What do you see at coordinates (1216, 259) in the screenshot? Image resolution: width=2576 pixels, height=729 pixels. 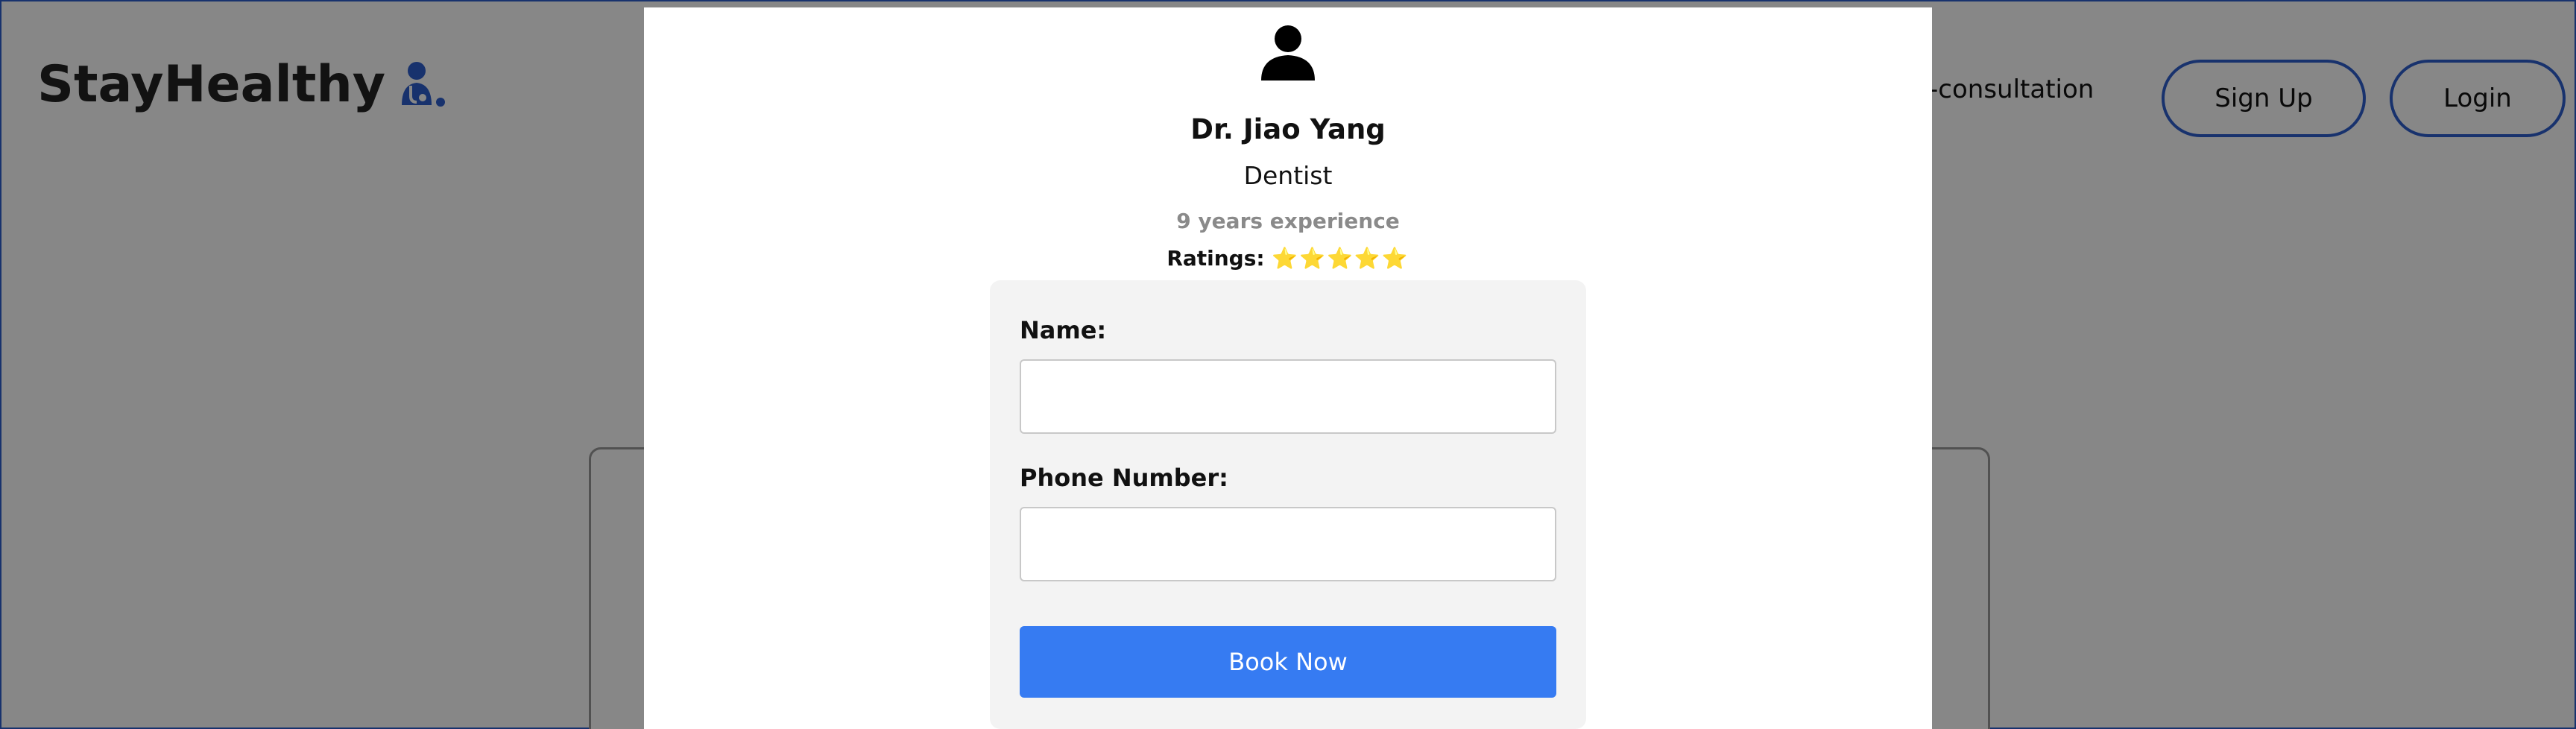 I see `ratings-label: Ratings:` at bounding box center [1216, 259].